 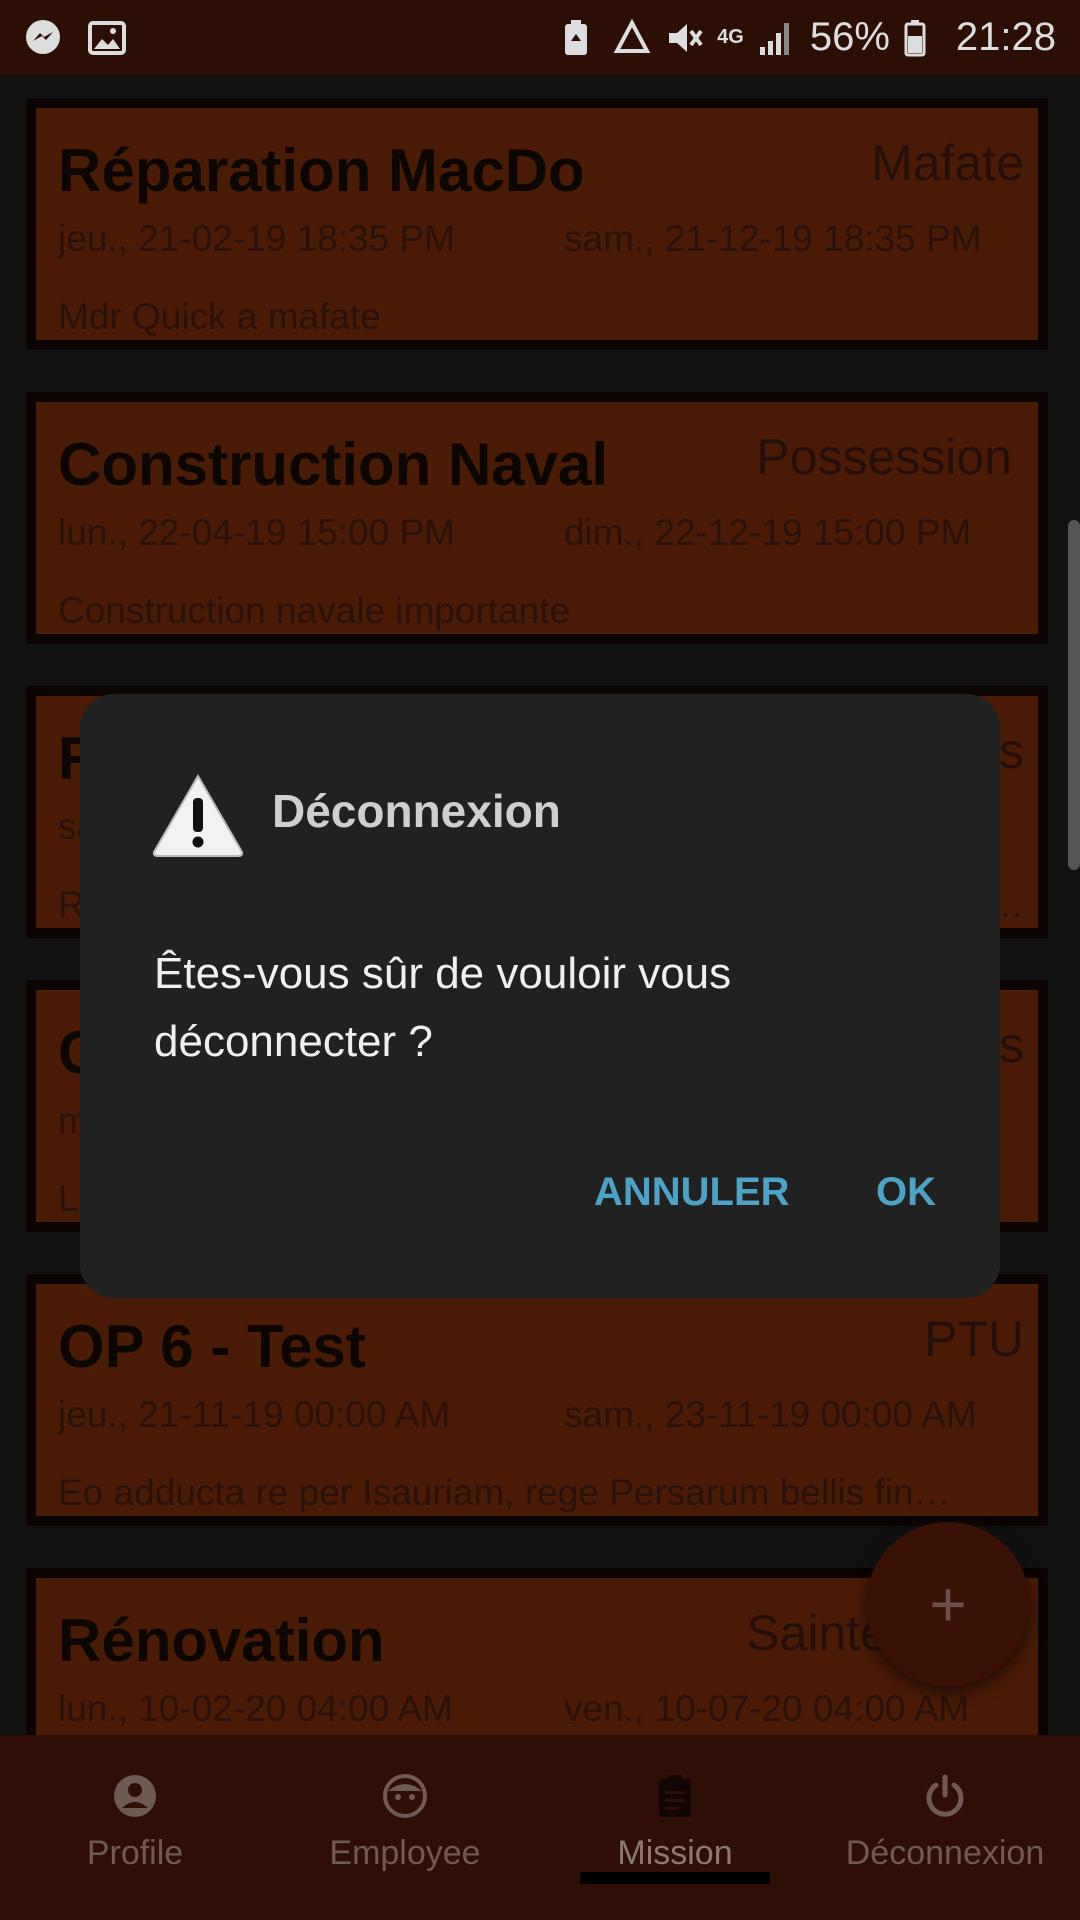 I want to click on nav-label: Employee, so click(x=405, y=1853).